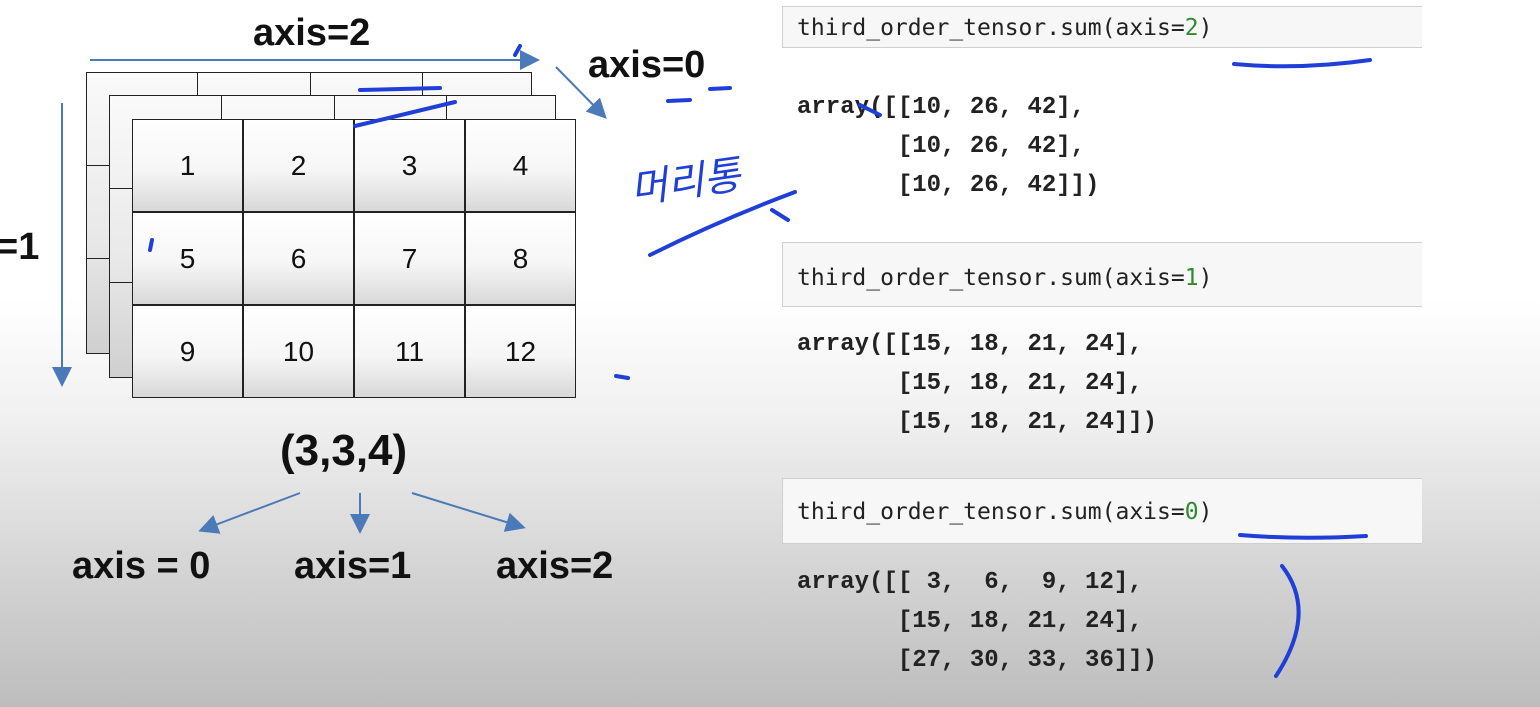 Image resolution: width=1540 pixels, height=707 pixels. I want to click on ink-bracket, so click(1287, 621).